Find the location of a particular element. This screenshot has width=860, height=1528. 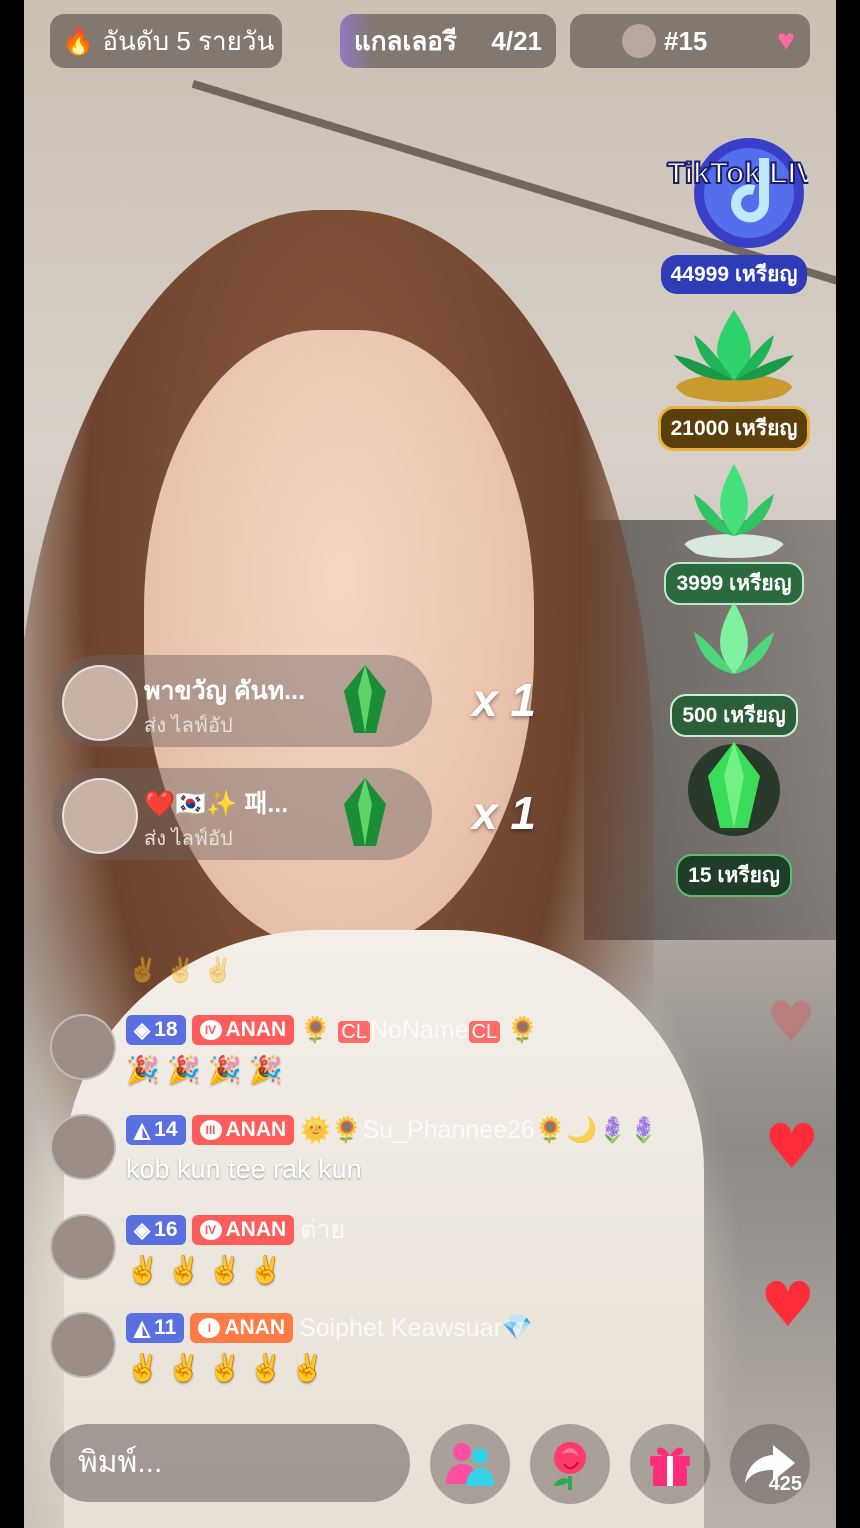

daily-rank-pill: 🔥 อันดับ 5 รายวัน is located at coordinates (166, 41).